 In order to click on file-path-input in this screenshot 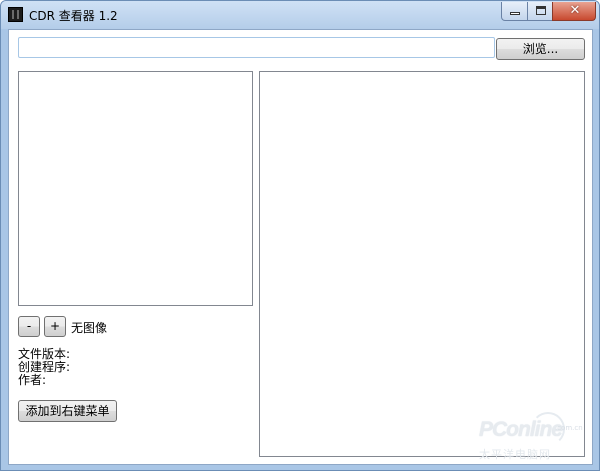, I will do `click(256, 47)`.